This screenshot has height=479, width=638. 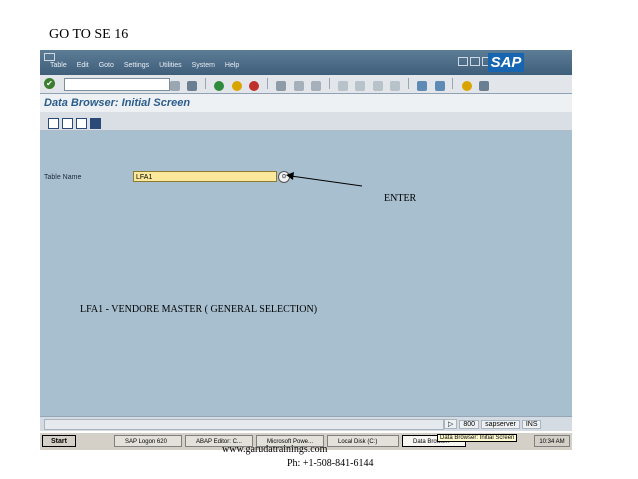 What do you see at coordinates (148, 441) in the screenshot?
I see `task-sap-logon: SAP Logon 620` at bounding box center [148, 441].